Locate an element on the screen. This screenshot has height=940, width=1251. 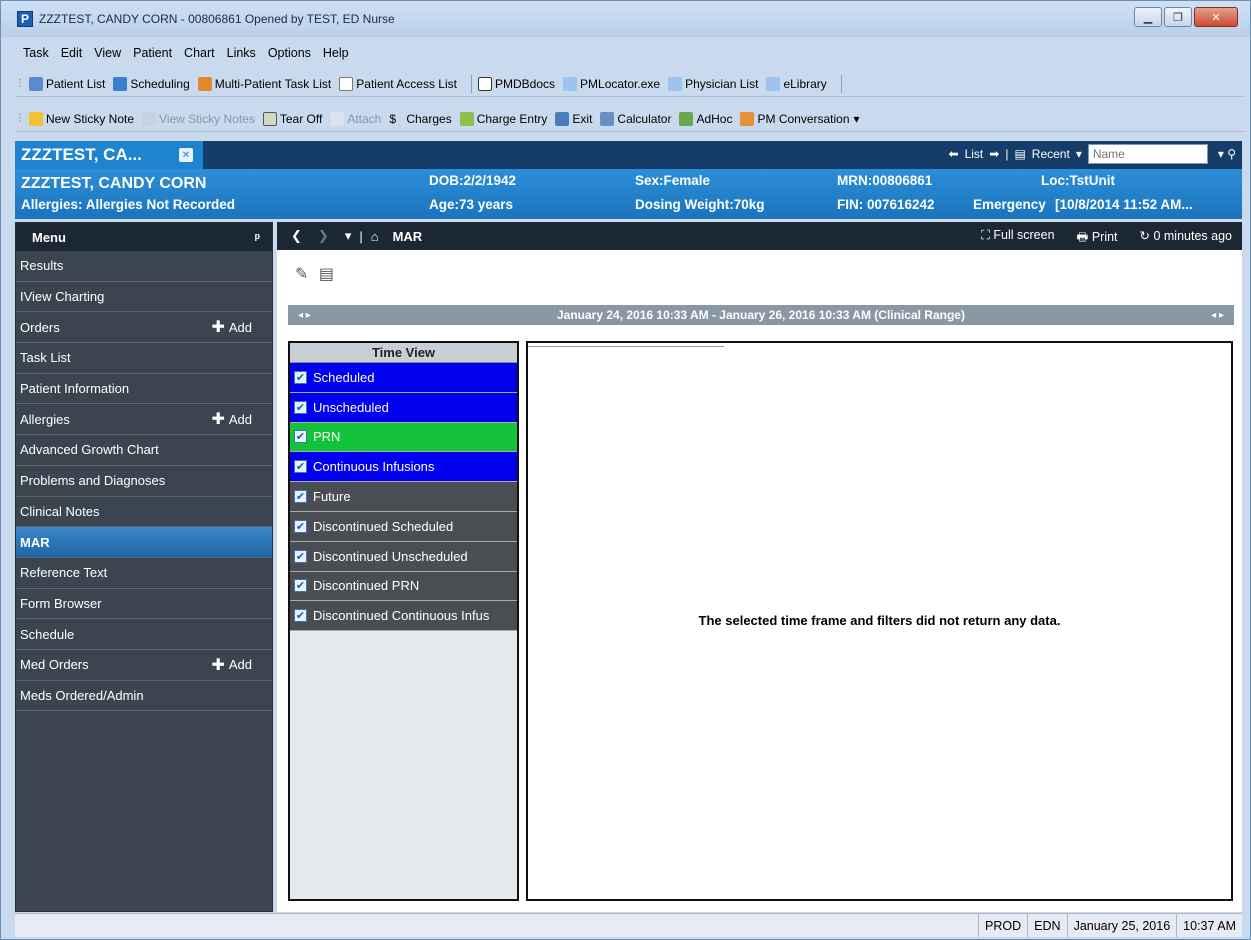
minimize-button: ▁ is located at coordinates (1148, 17).